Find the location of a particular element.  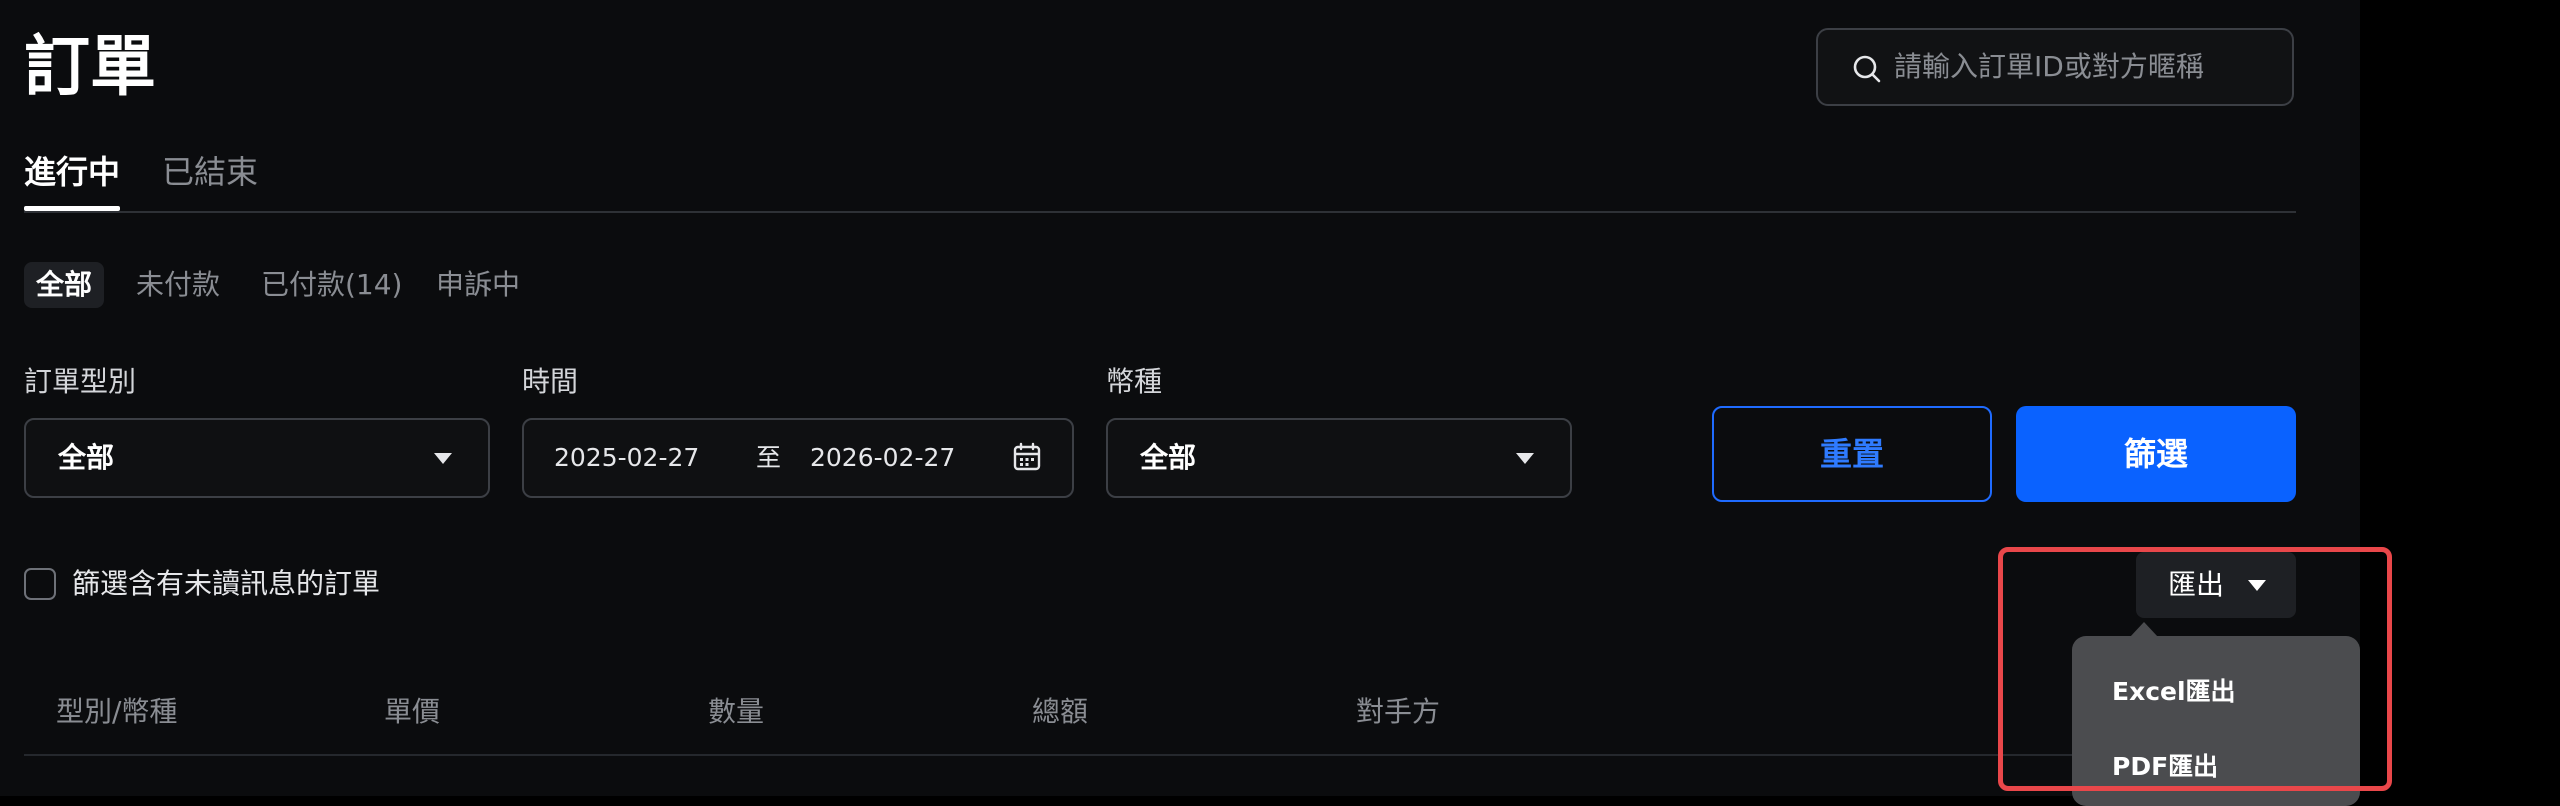

filter-button: 篩選 is located at coordinates (2156, 454).